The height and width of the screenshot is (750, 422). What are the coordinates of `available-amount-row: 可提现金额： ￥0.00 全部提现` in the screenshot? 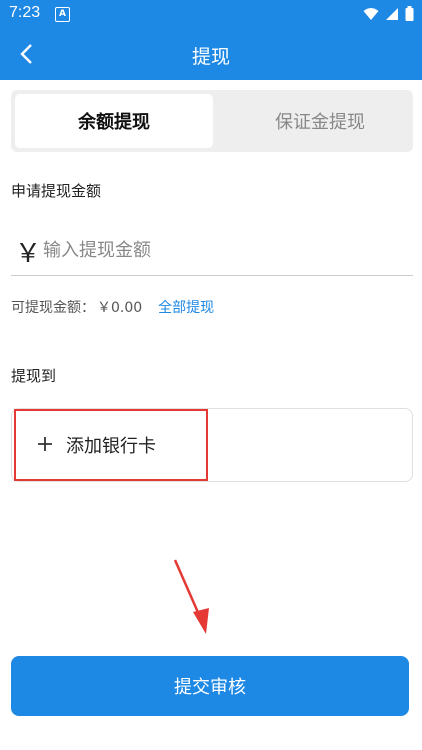 It's located at (112, 307).